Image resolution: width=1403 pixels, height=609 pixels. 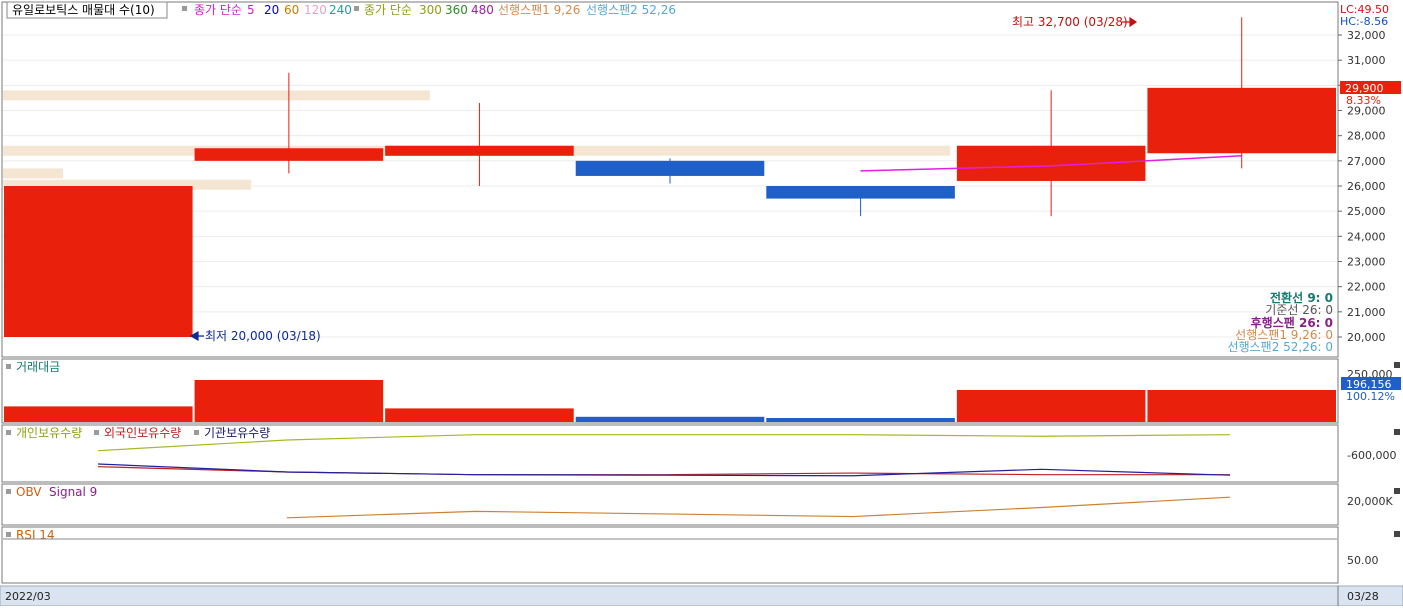 What do you see at coordinates (1366, 161) in the screenshot?
I see `price-tick-label: 27,000` at bounding box center [1366, 161].